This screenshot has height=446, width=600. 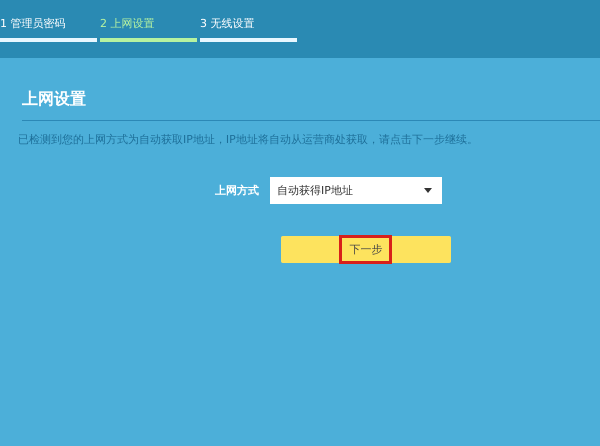 I want to click on field-label: 上网方式, so click(x=237, y=190).